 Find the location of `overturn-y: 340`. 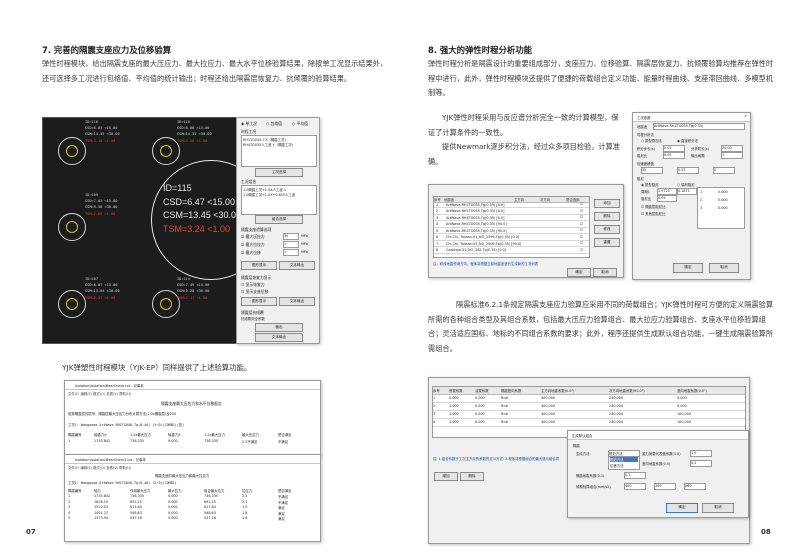

overturn-y: 340 is located at coordinates (665, 486).